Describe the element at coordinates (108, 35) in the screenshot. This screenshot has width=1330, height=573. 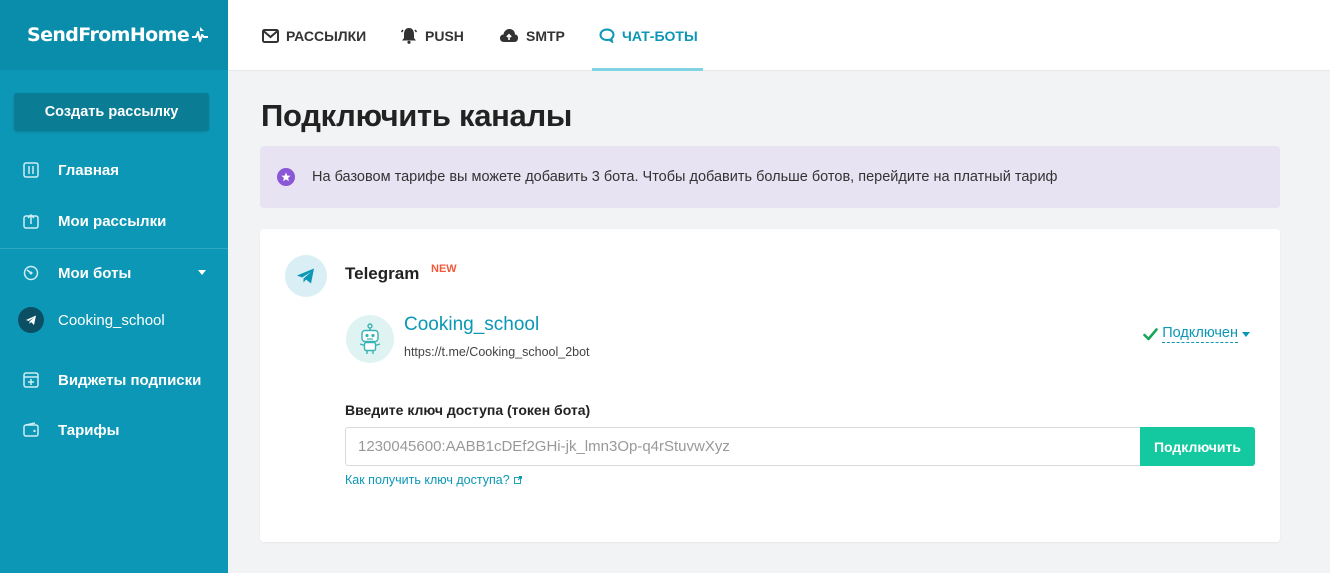
I see `logo-text: SendFromHome` at that location.